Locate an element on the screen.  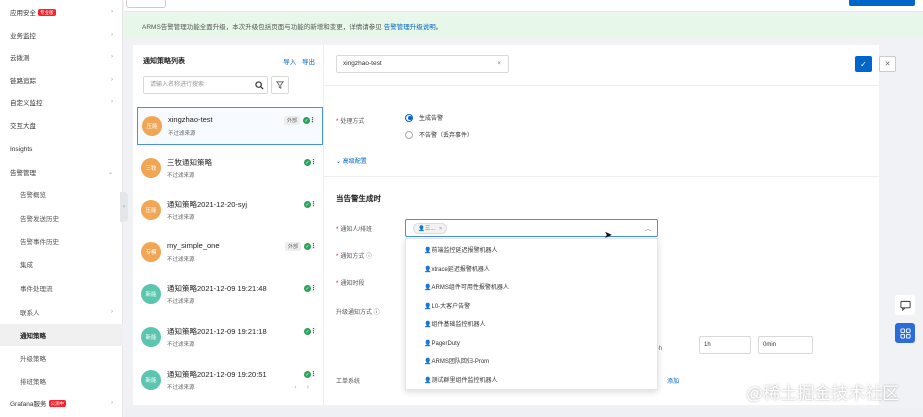
apps-icon is located at coordinates (905, 333).